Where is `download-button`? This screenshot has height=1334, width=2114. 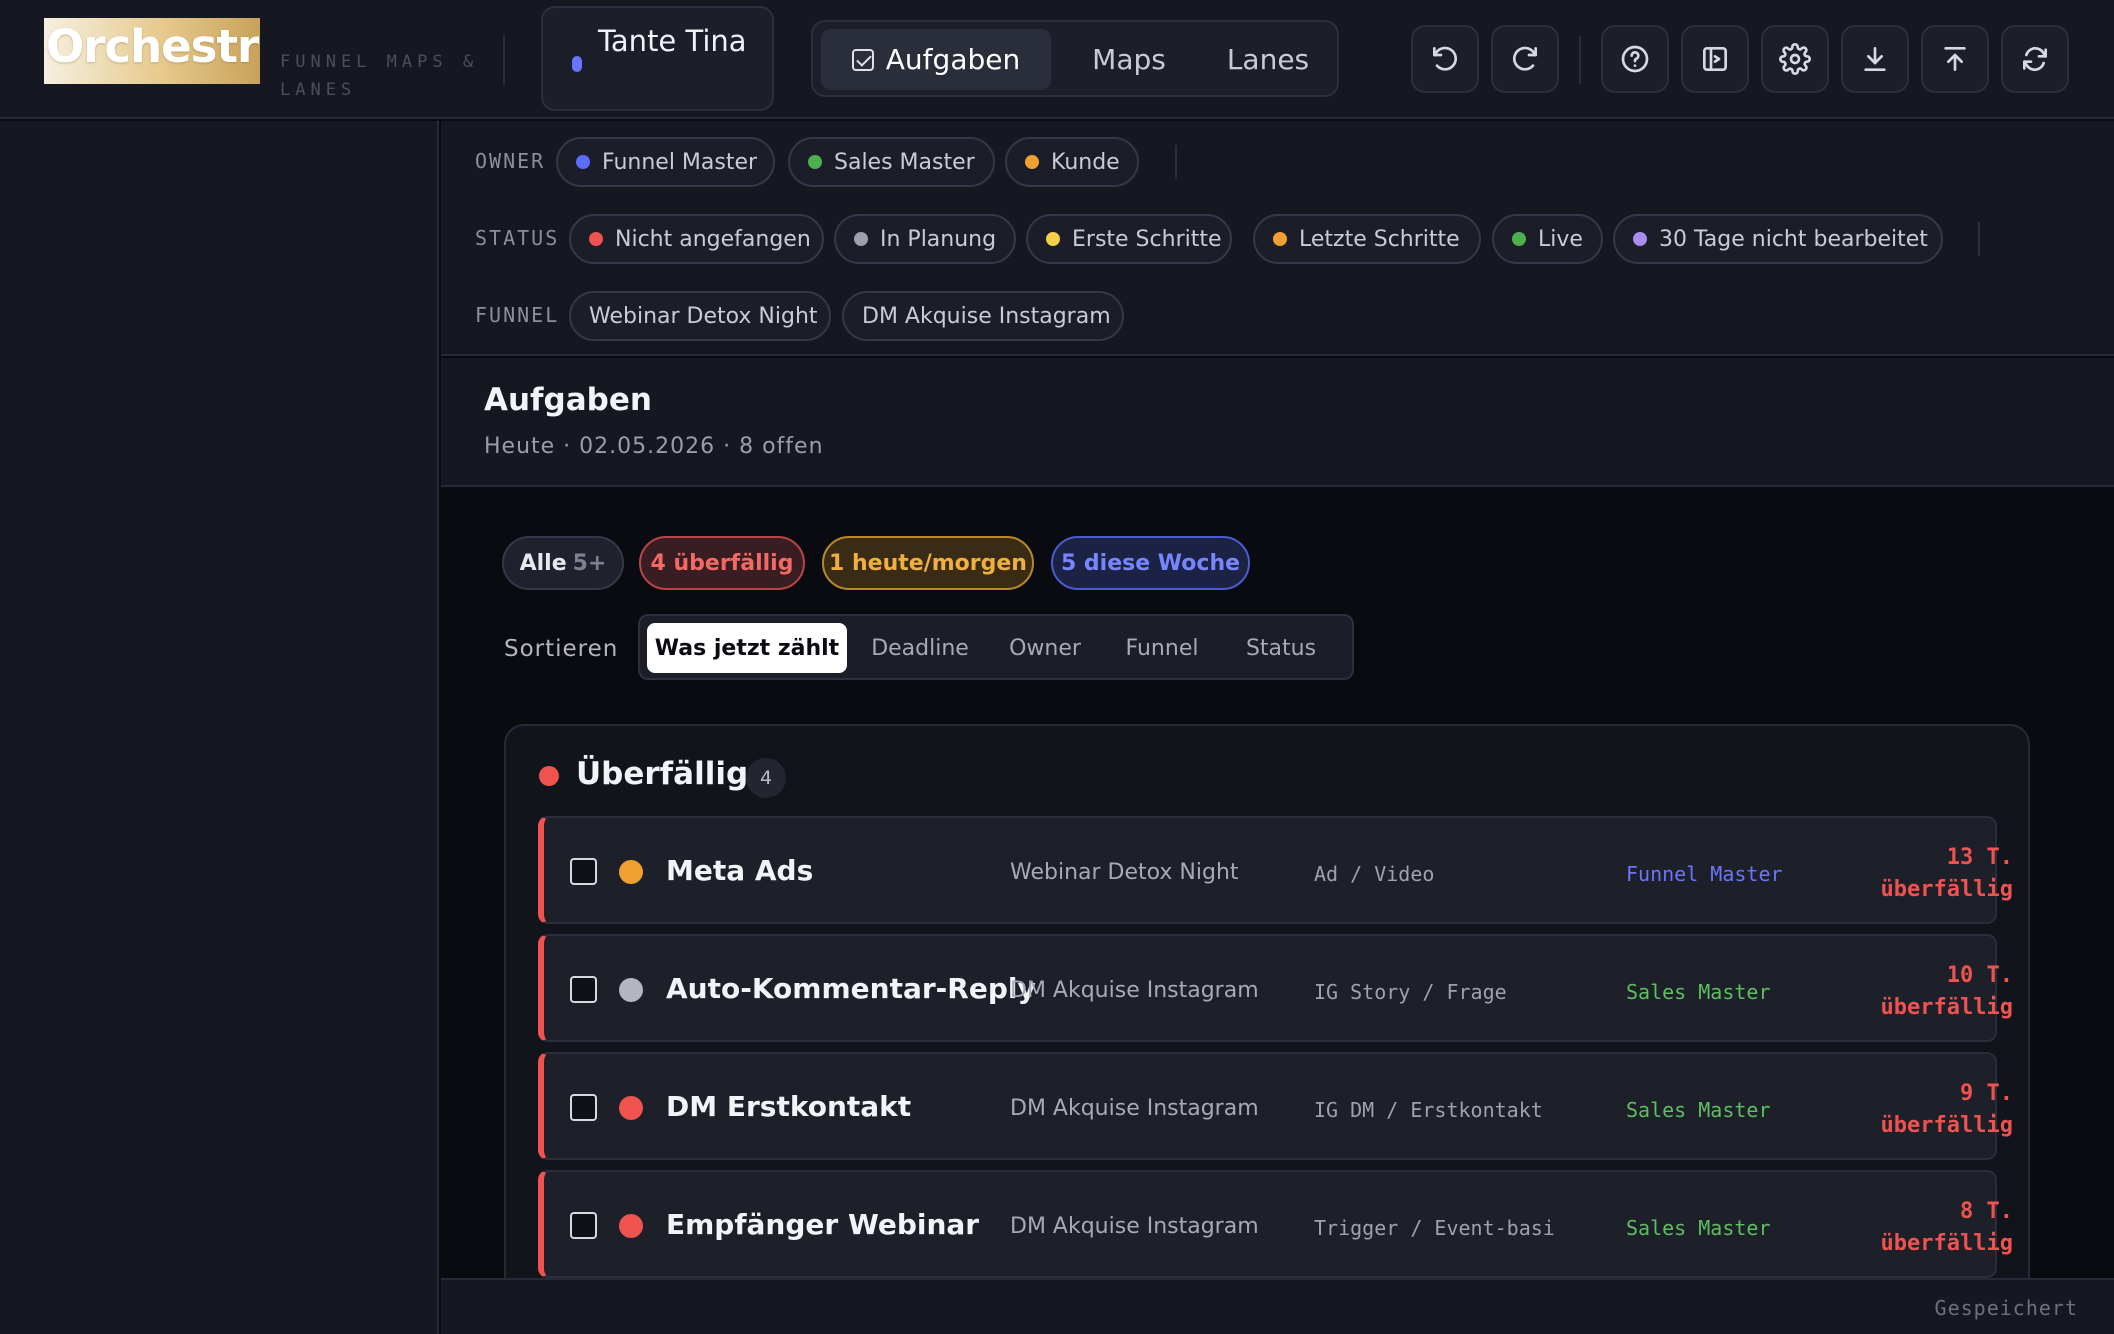
download-button is located at coordinates (1875, 59).